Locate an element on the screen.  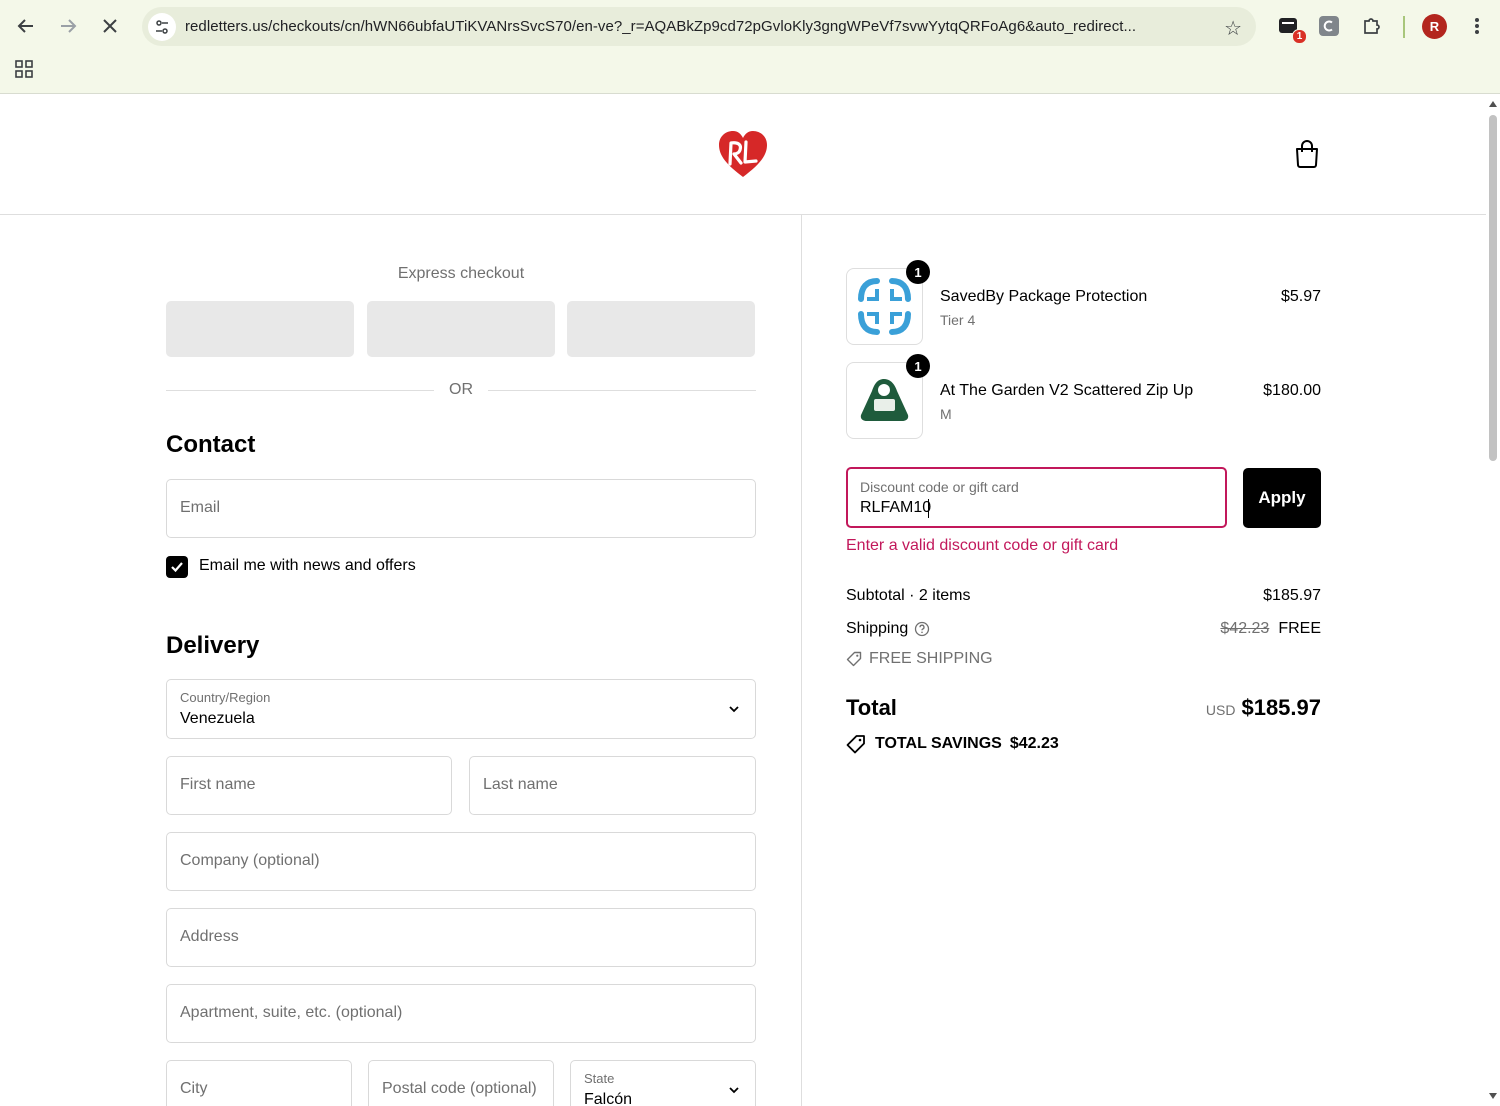
subtotal-label: Subtotal · 2 items is located at coordinates (908, 595).